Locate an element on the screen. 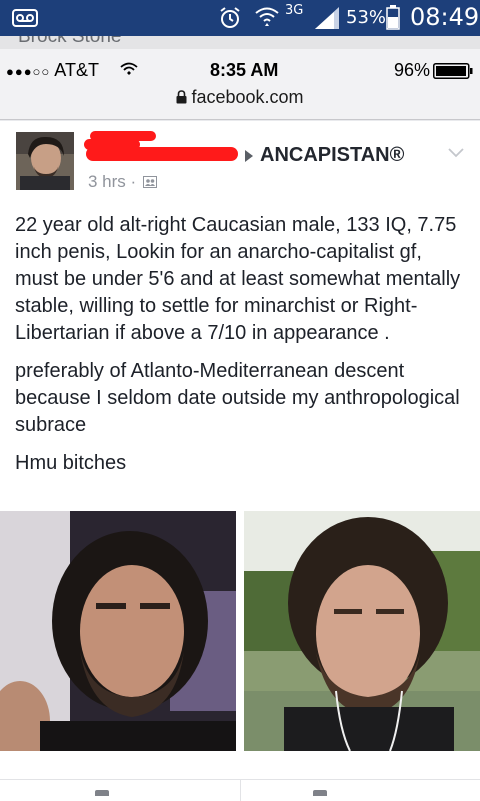 This screenshot has height=801, width=480. like-button is located at coordinates (120, 790).